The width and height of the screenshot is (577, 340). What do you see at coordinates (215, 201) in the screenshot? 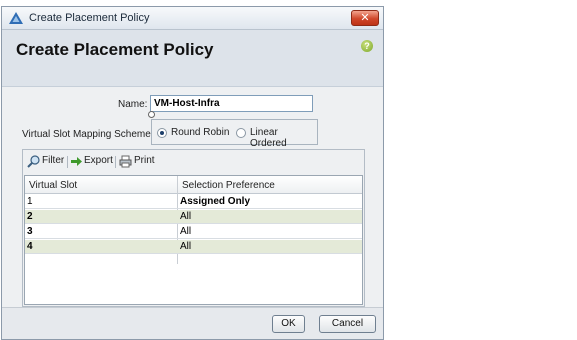
I see `preference-cell: Assigned Only` at bounding box center [215, 201].